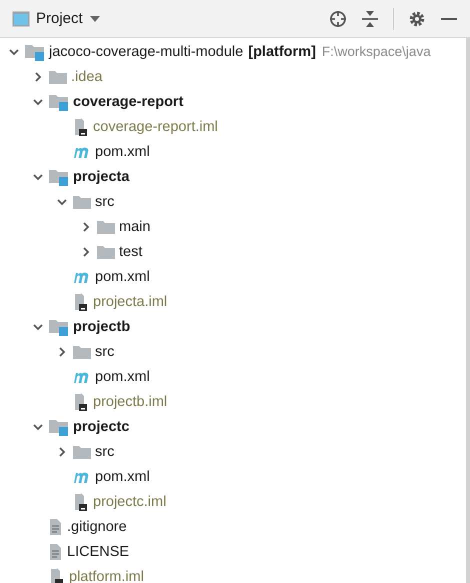 This screenshot has width=470, height=583. Describe the element at coordinates (94, 18) in the screenshot. I see `dropdown-caret-icon` at that location.